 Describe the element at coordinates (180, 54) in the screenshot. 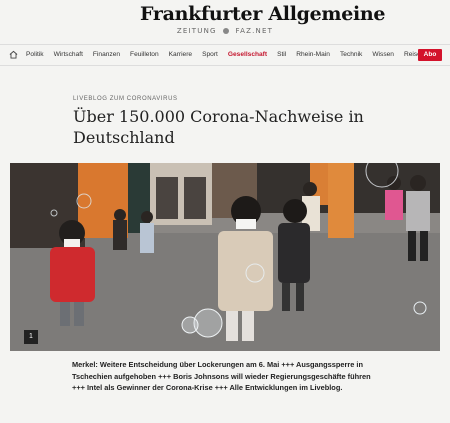

I see `nav-item-karriere: Karriere` at that location.